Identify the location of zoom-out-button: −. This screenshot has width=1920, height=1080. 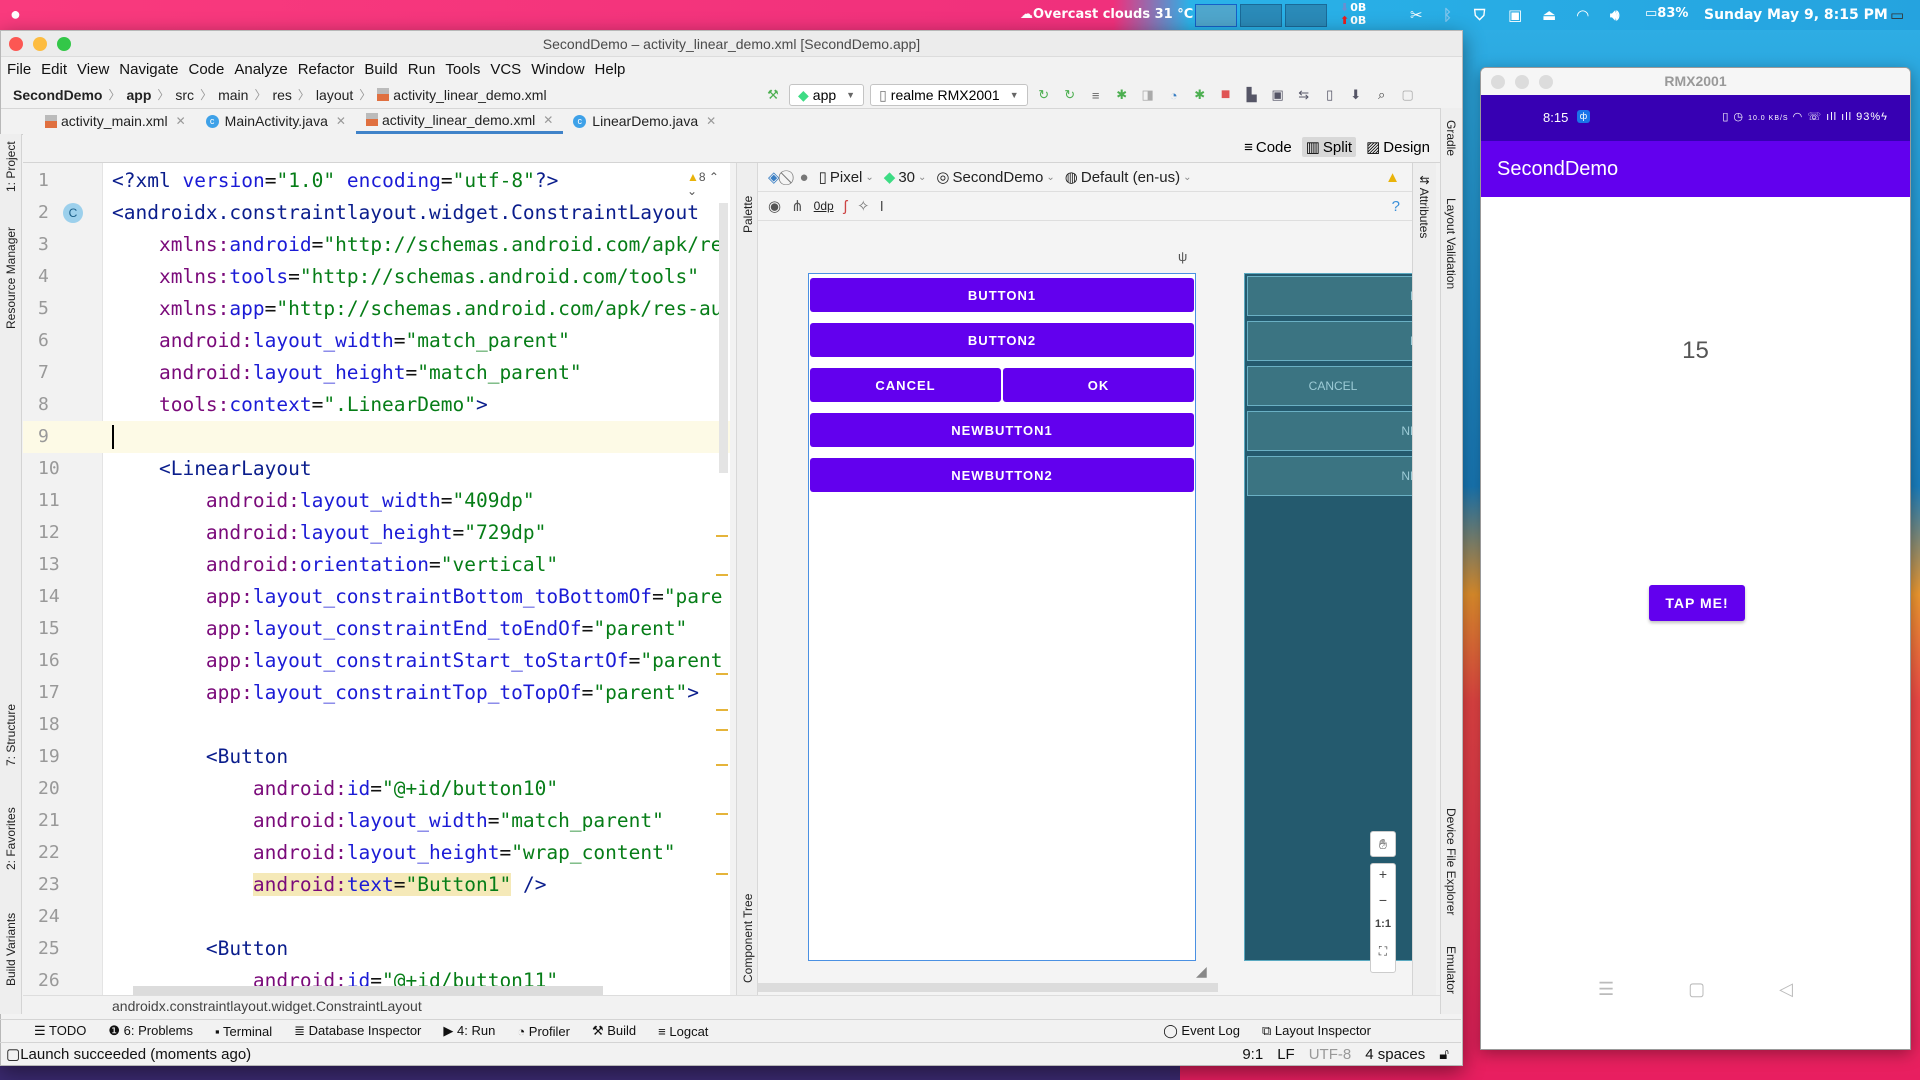
(1383, 905).